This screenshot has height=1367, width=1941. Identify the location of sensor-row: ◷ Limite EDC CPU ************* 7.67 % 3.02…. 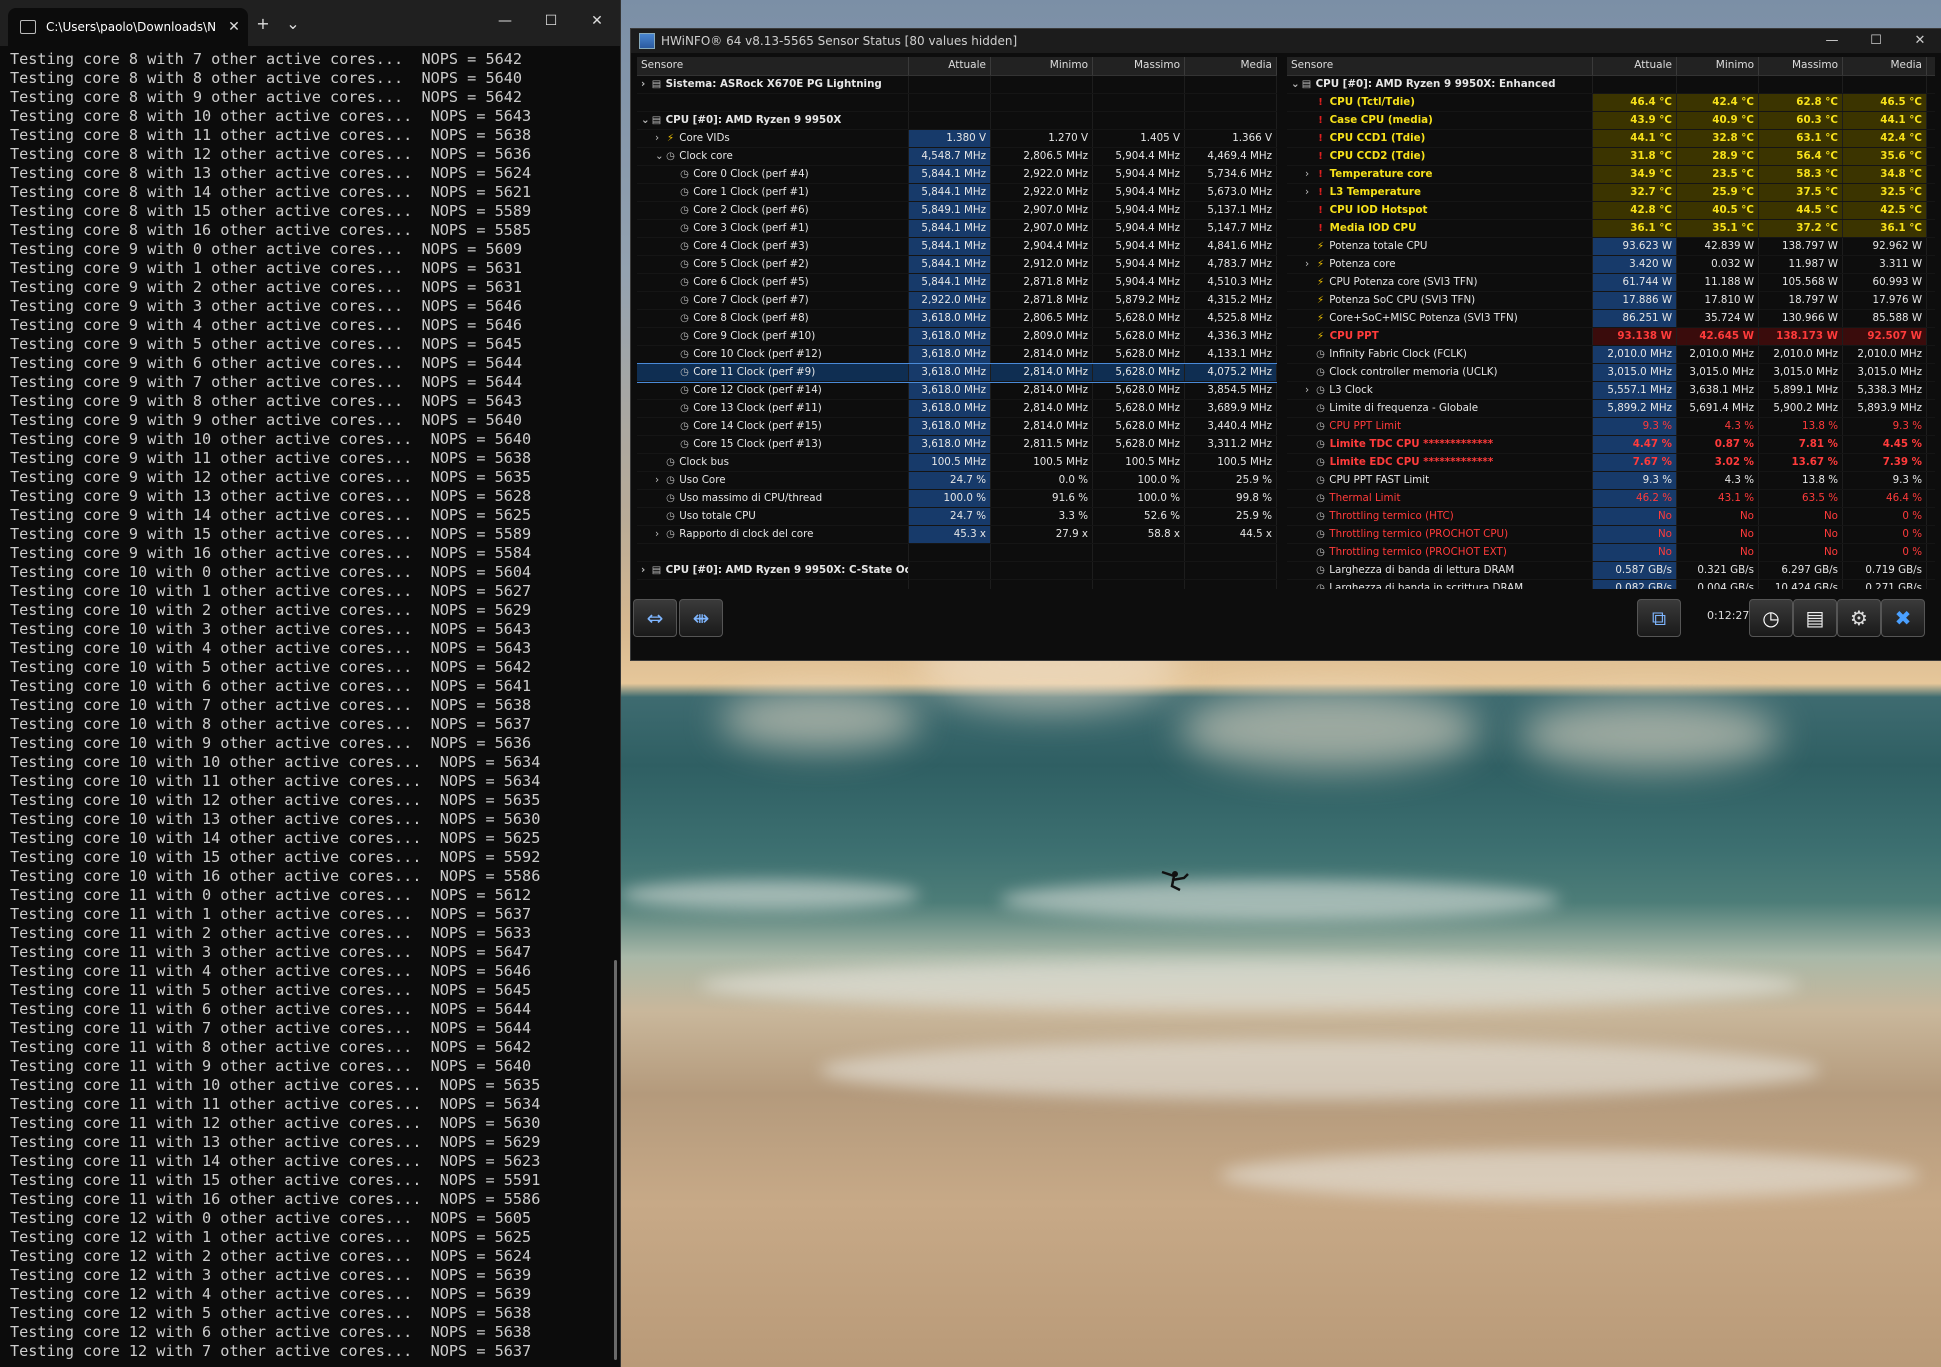
(1611, 463).